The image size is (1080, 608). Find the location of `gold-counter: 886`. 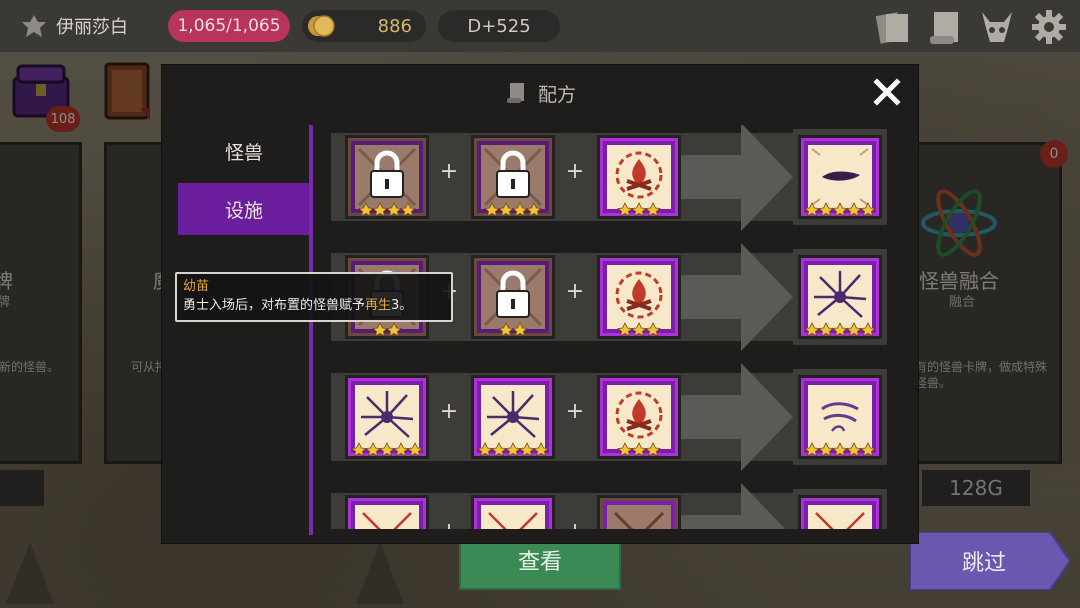

gold-counter: 886 is located at coordinates (364, 26).